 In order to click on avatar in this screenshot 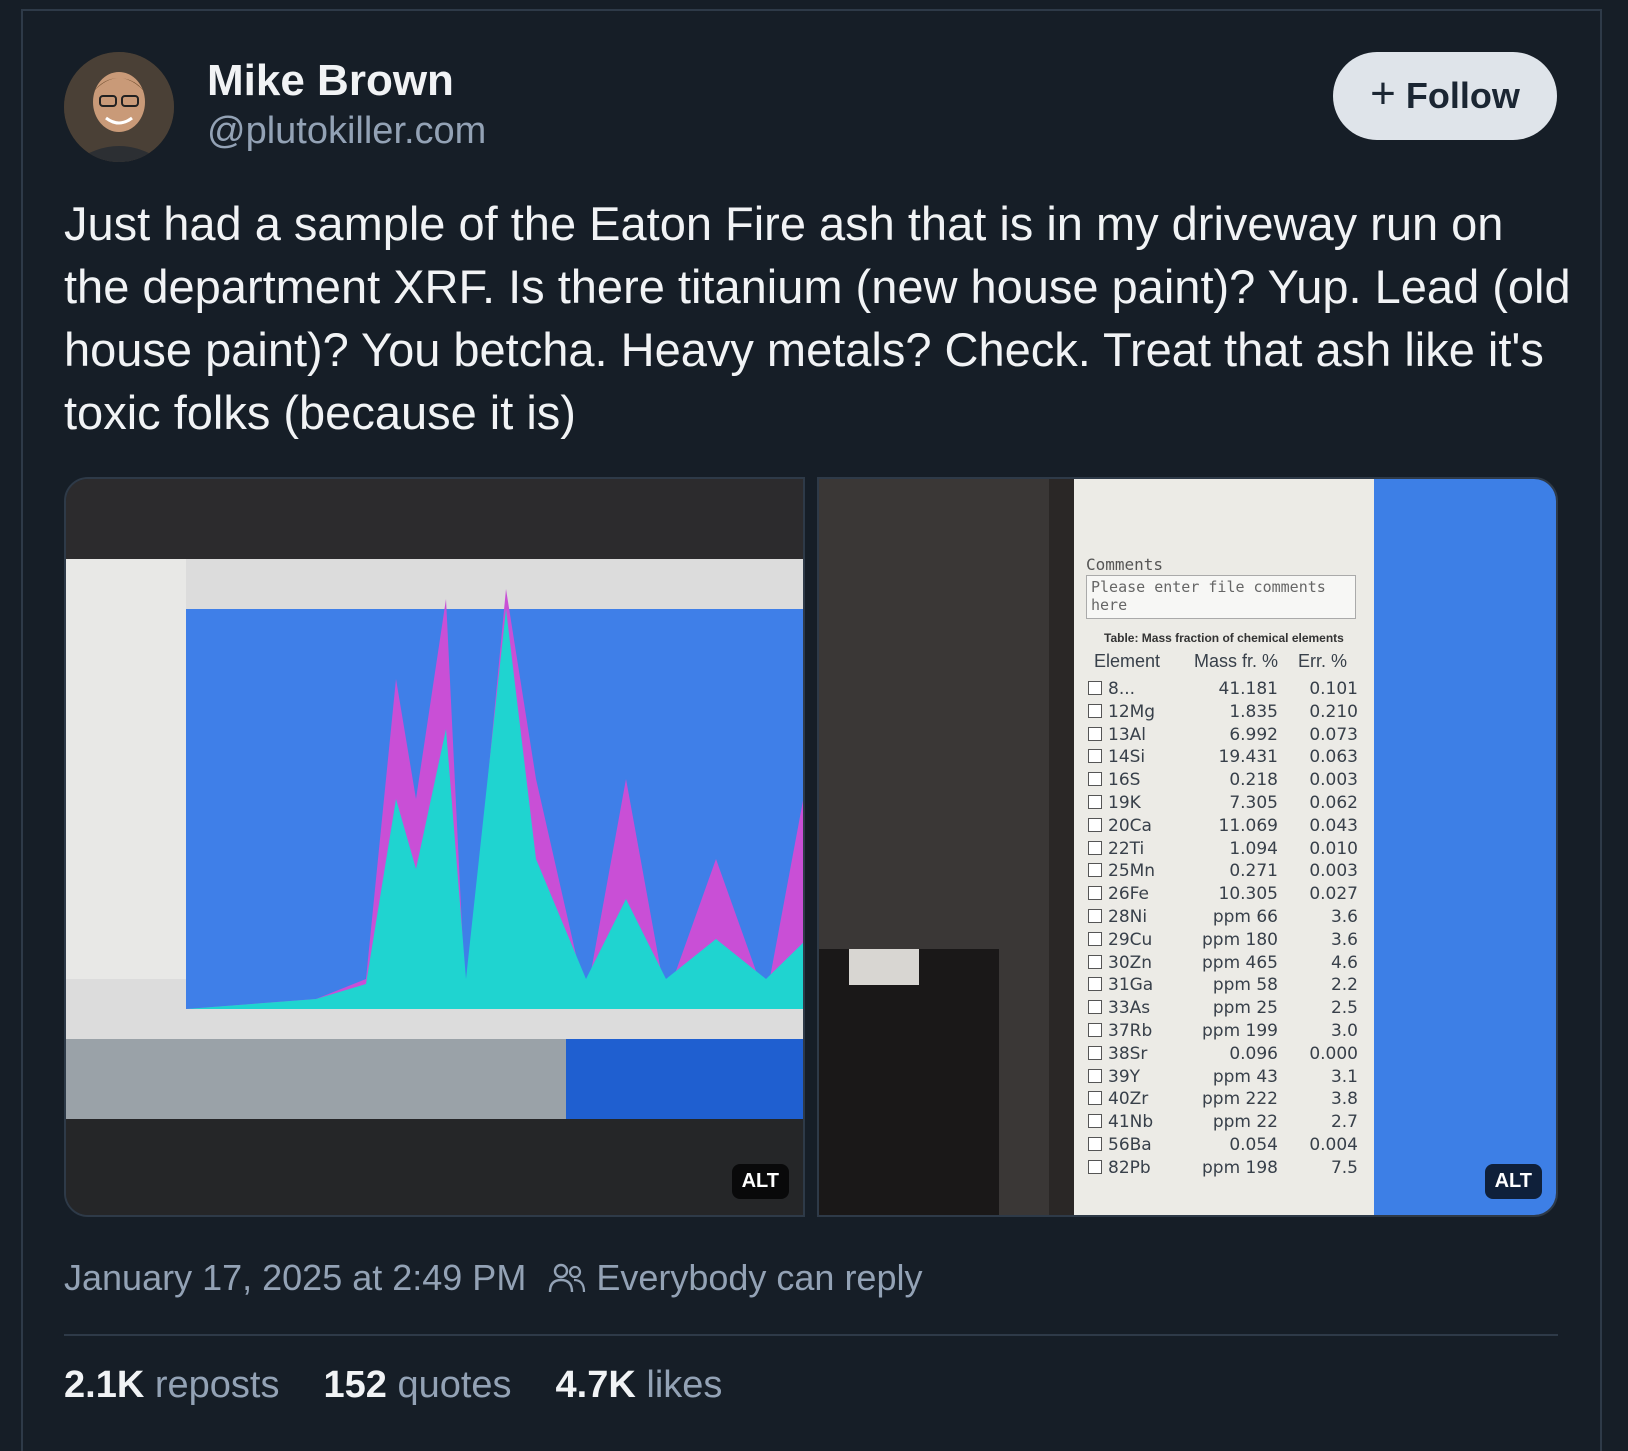, I will do `click(119, 107)`.